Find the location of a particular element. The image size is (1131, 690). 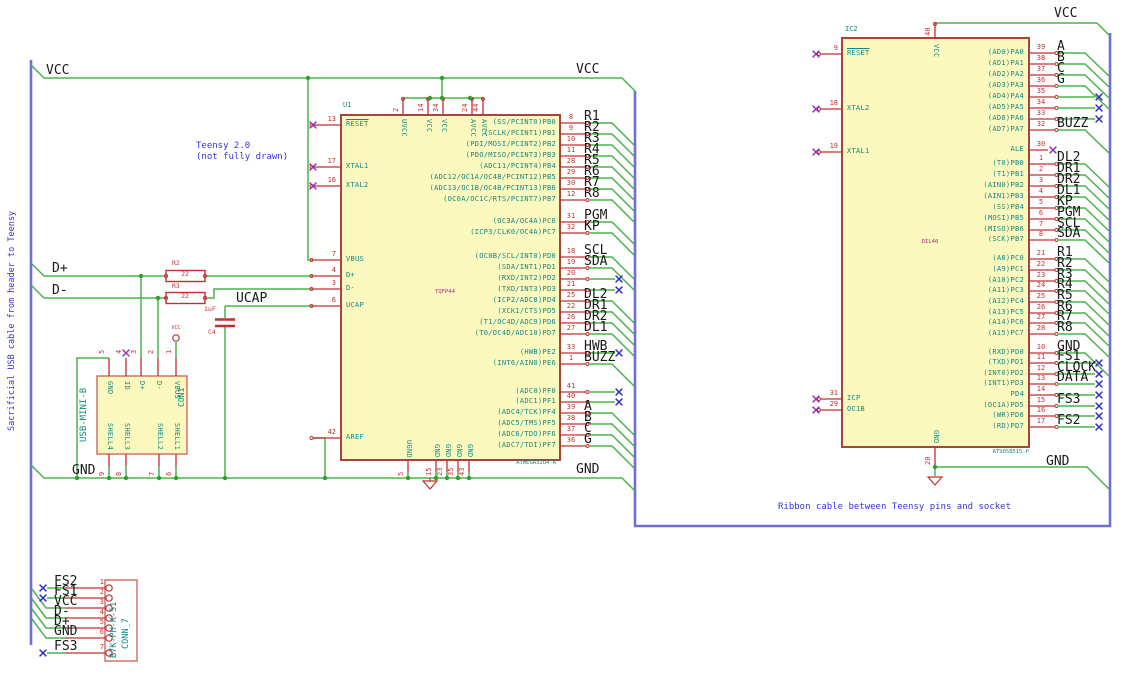

net-label: FS2 is located at coordinates (1069, 420).